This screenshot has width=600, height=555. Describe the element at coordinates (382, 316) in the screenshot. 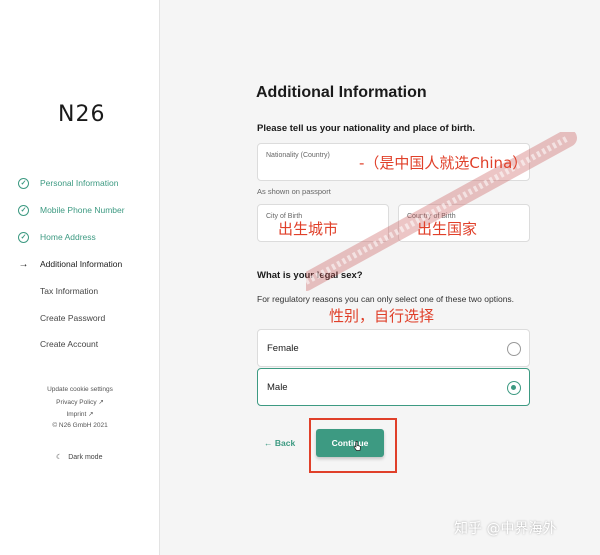

I see `sex-annotation: 性别，自行选择` at that location.